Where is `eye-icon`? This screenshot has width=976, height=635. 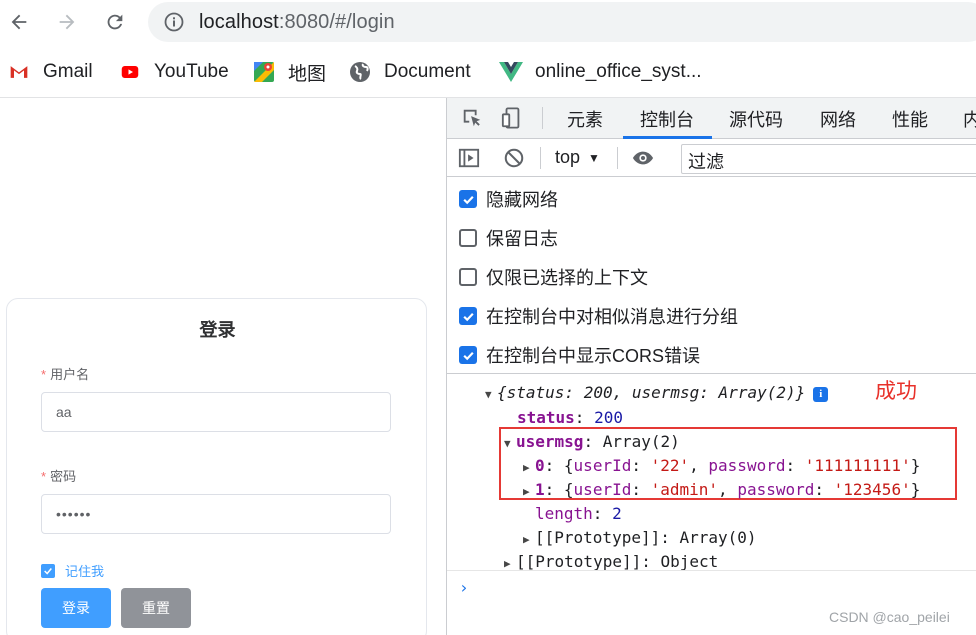
eye-icon is located at coordinates (643, 158).